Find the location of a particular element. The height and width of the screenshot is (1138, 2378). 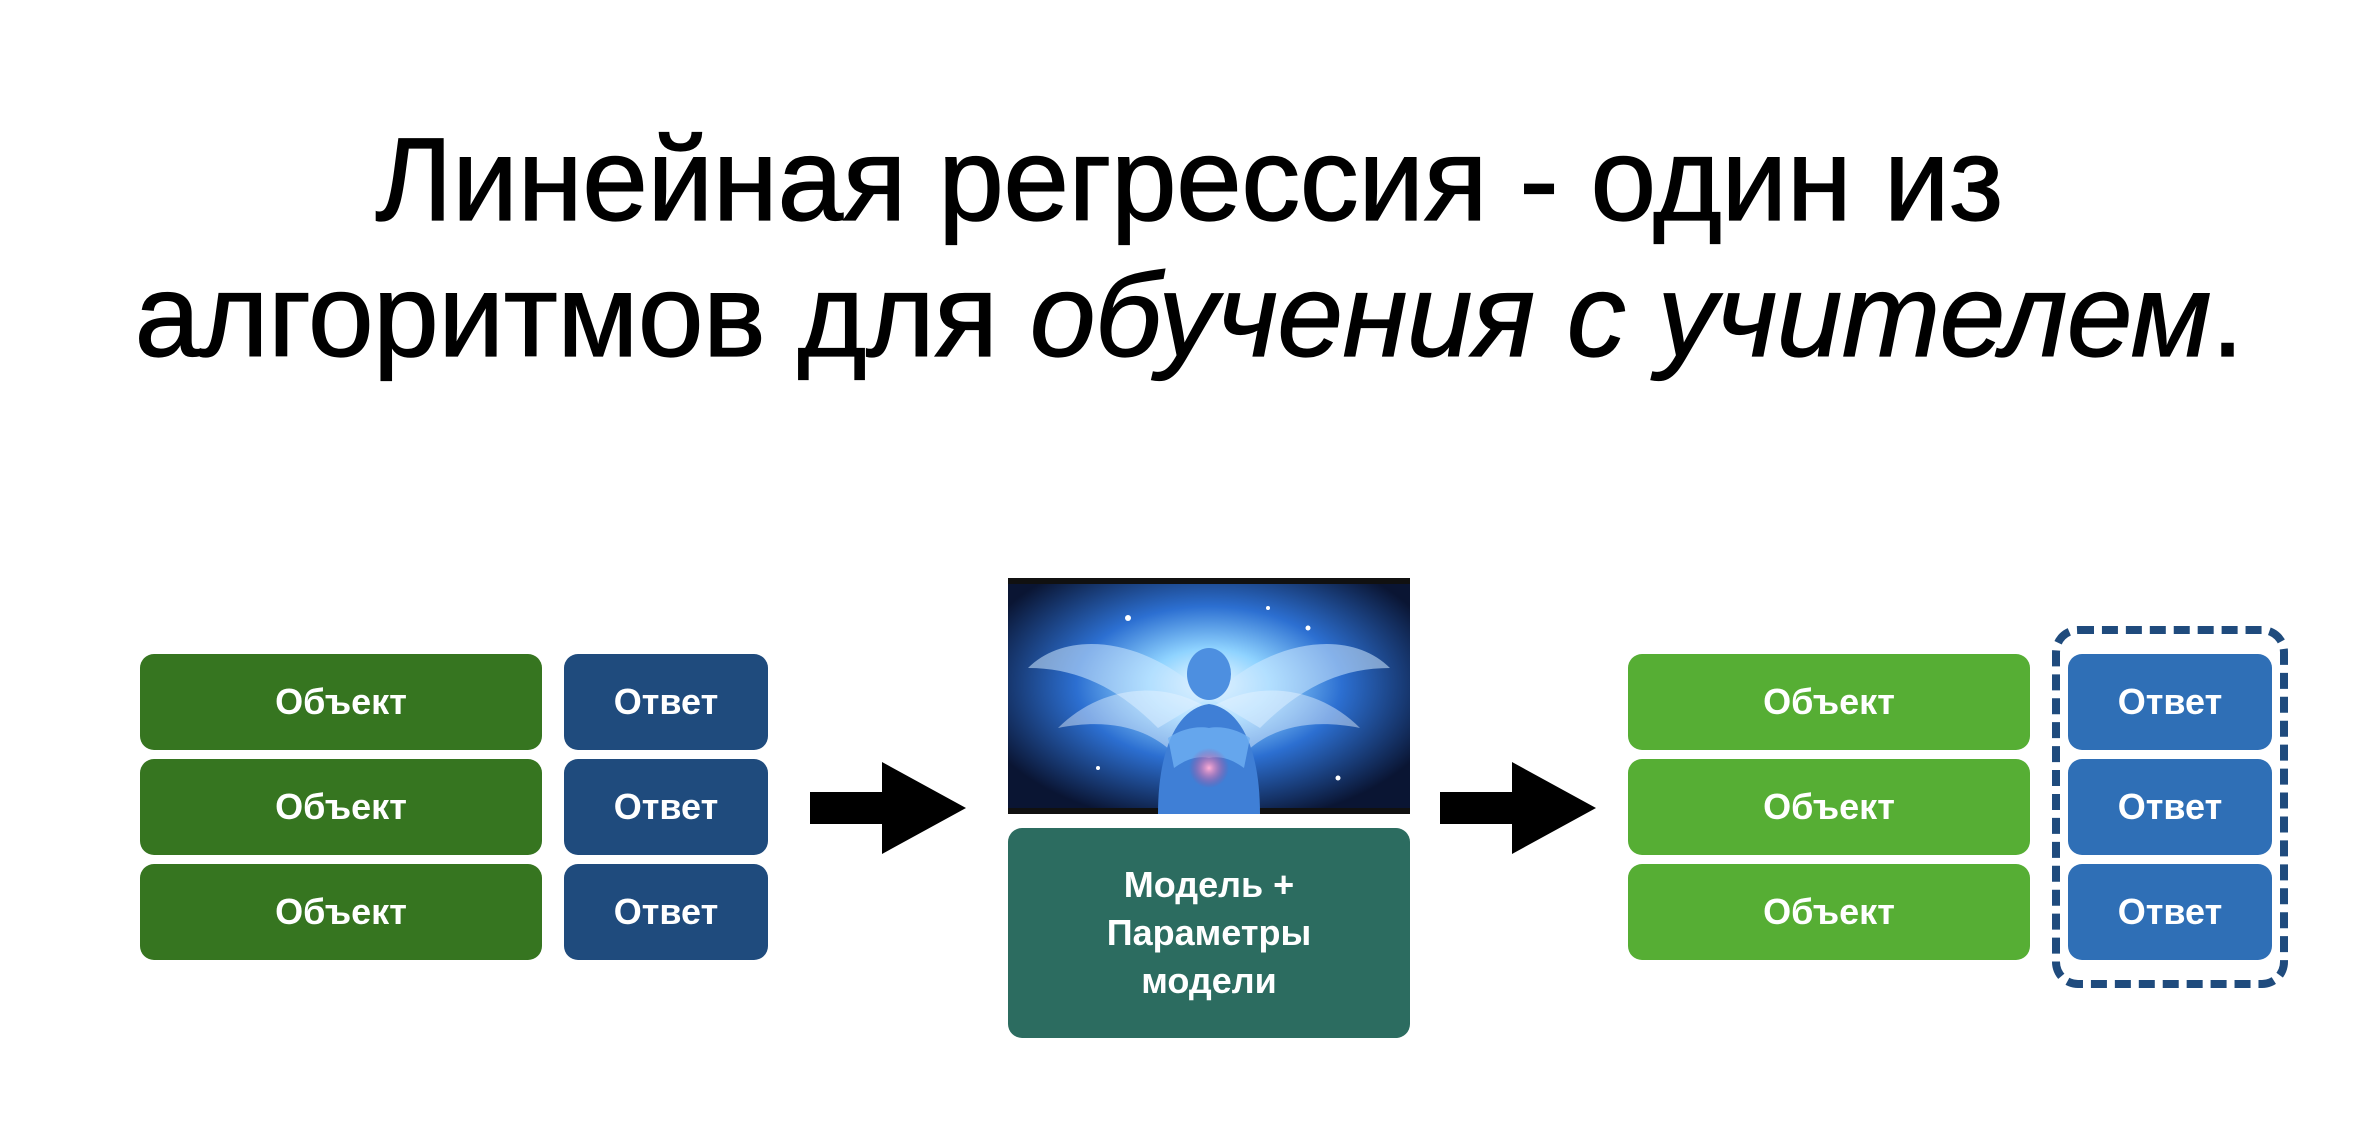

model-parameters-box: Модель + Параметры модели is located at coordinates (1209, 933).